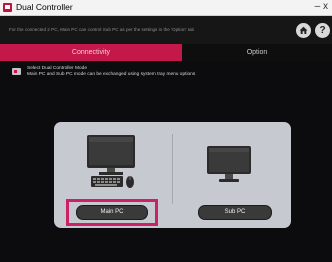 The image size is (332, 262). I want to click on home-button, so click(303, 30).